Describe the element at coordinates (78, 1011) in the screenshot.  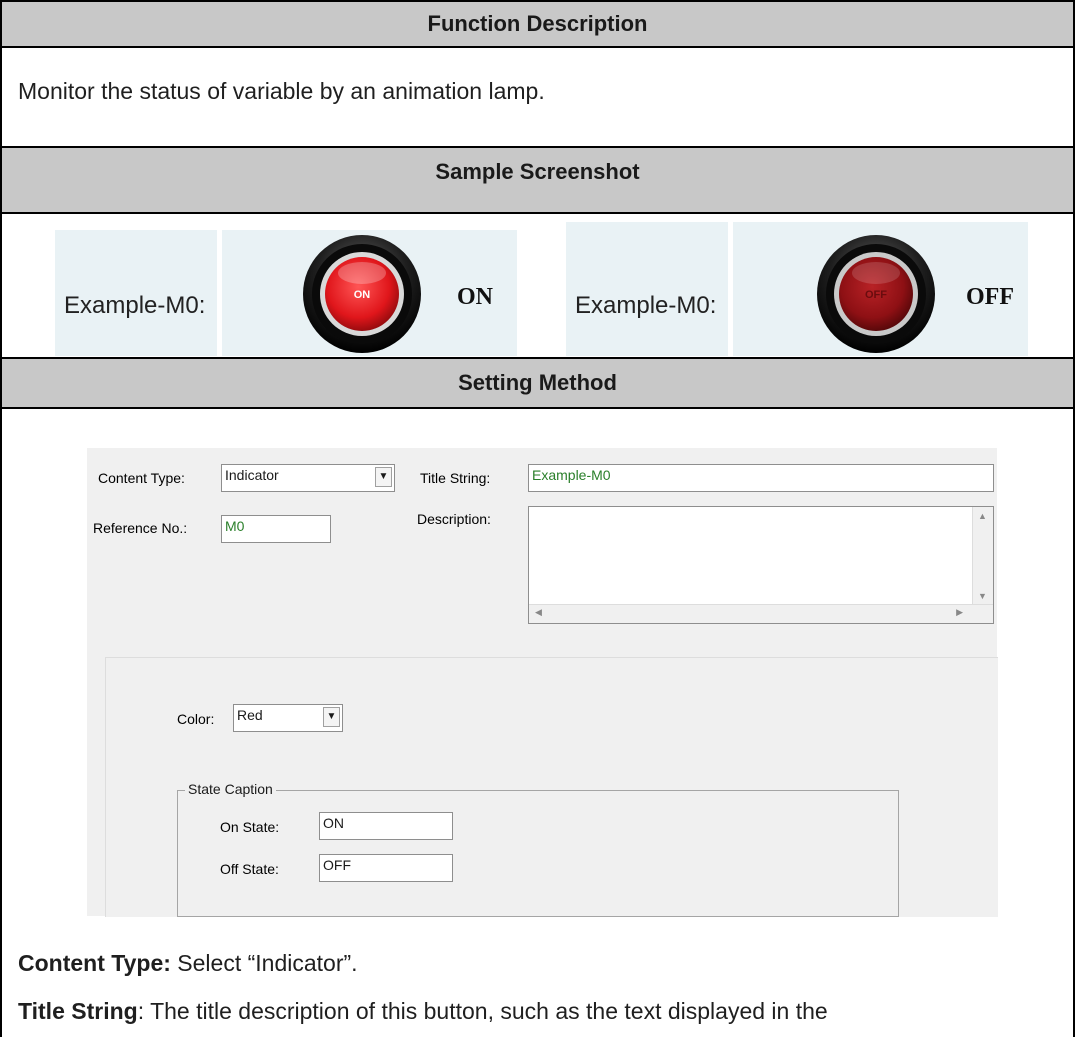
I see `title-string-term: Title String` at that location.